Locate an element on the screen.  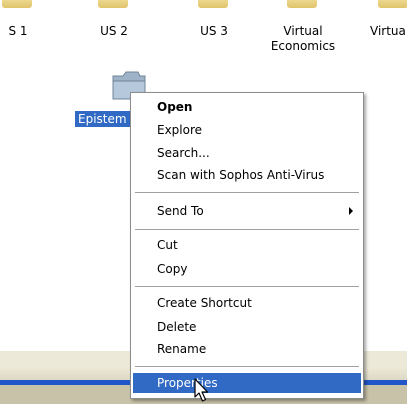
submenu-arrow-icon is located at coordinates (351, 211).